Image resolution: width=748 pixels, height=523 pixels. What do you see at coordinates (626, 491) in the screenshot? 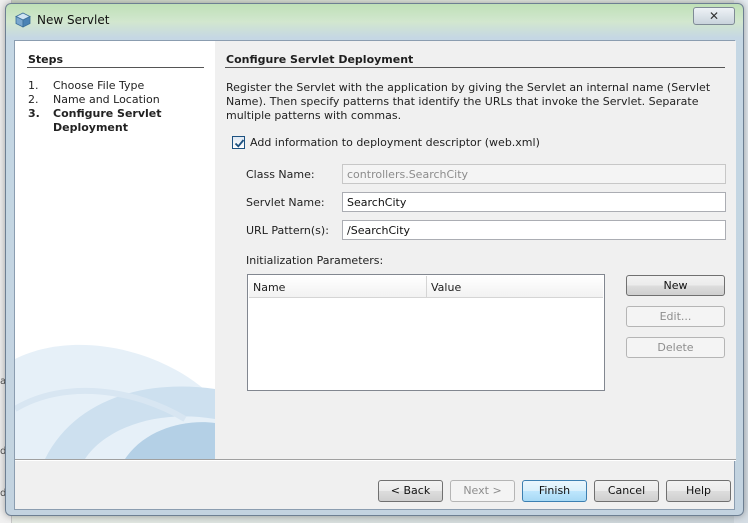
I see `cancel-button: Cancel` at bounding box center [626, 491].